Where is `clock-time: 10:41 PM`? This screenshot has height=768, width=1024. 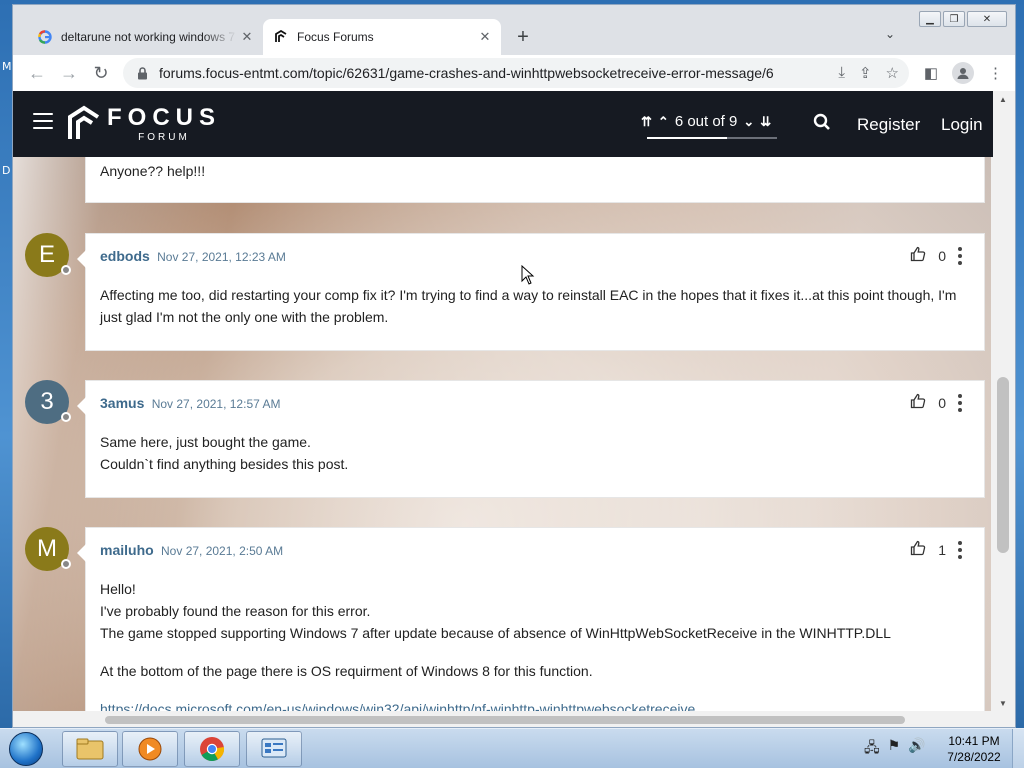
clock-time: 10:41 PM is located at coordinates (974, 741).